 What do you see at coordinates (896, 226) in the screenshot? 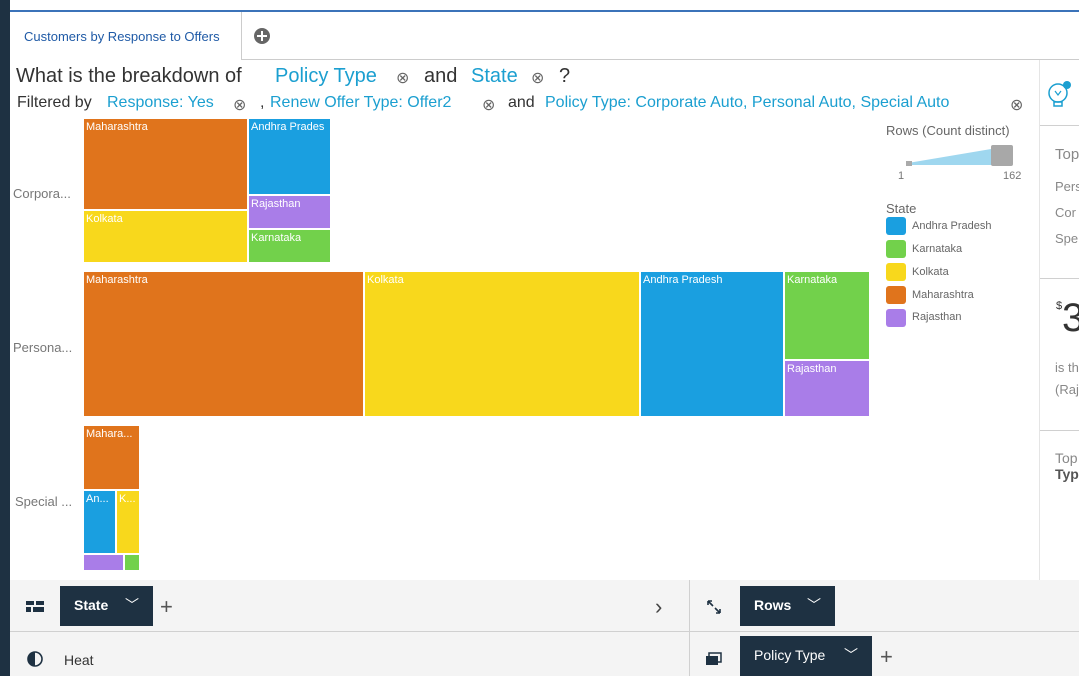
I see `legend-swatch-andhra` at bounding box center [896, 226].